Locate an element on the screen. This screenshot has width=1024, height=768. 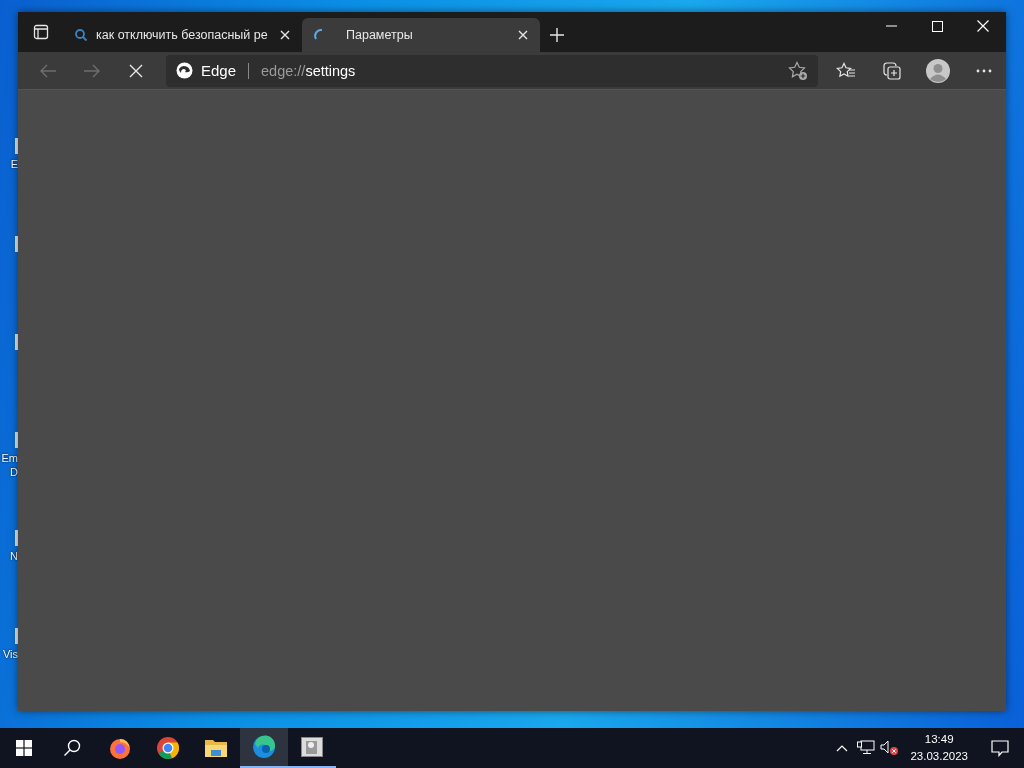
avatar-icon is located at coordinates (938, 70).